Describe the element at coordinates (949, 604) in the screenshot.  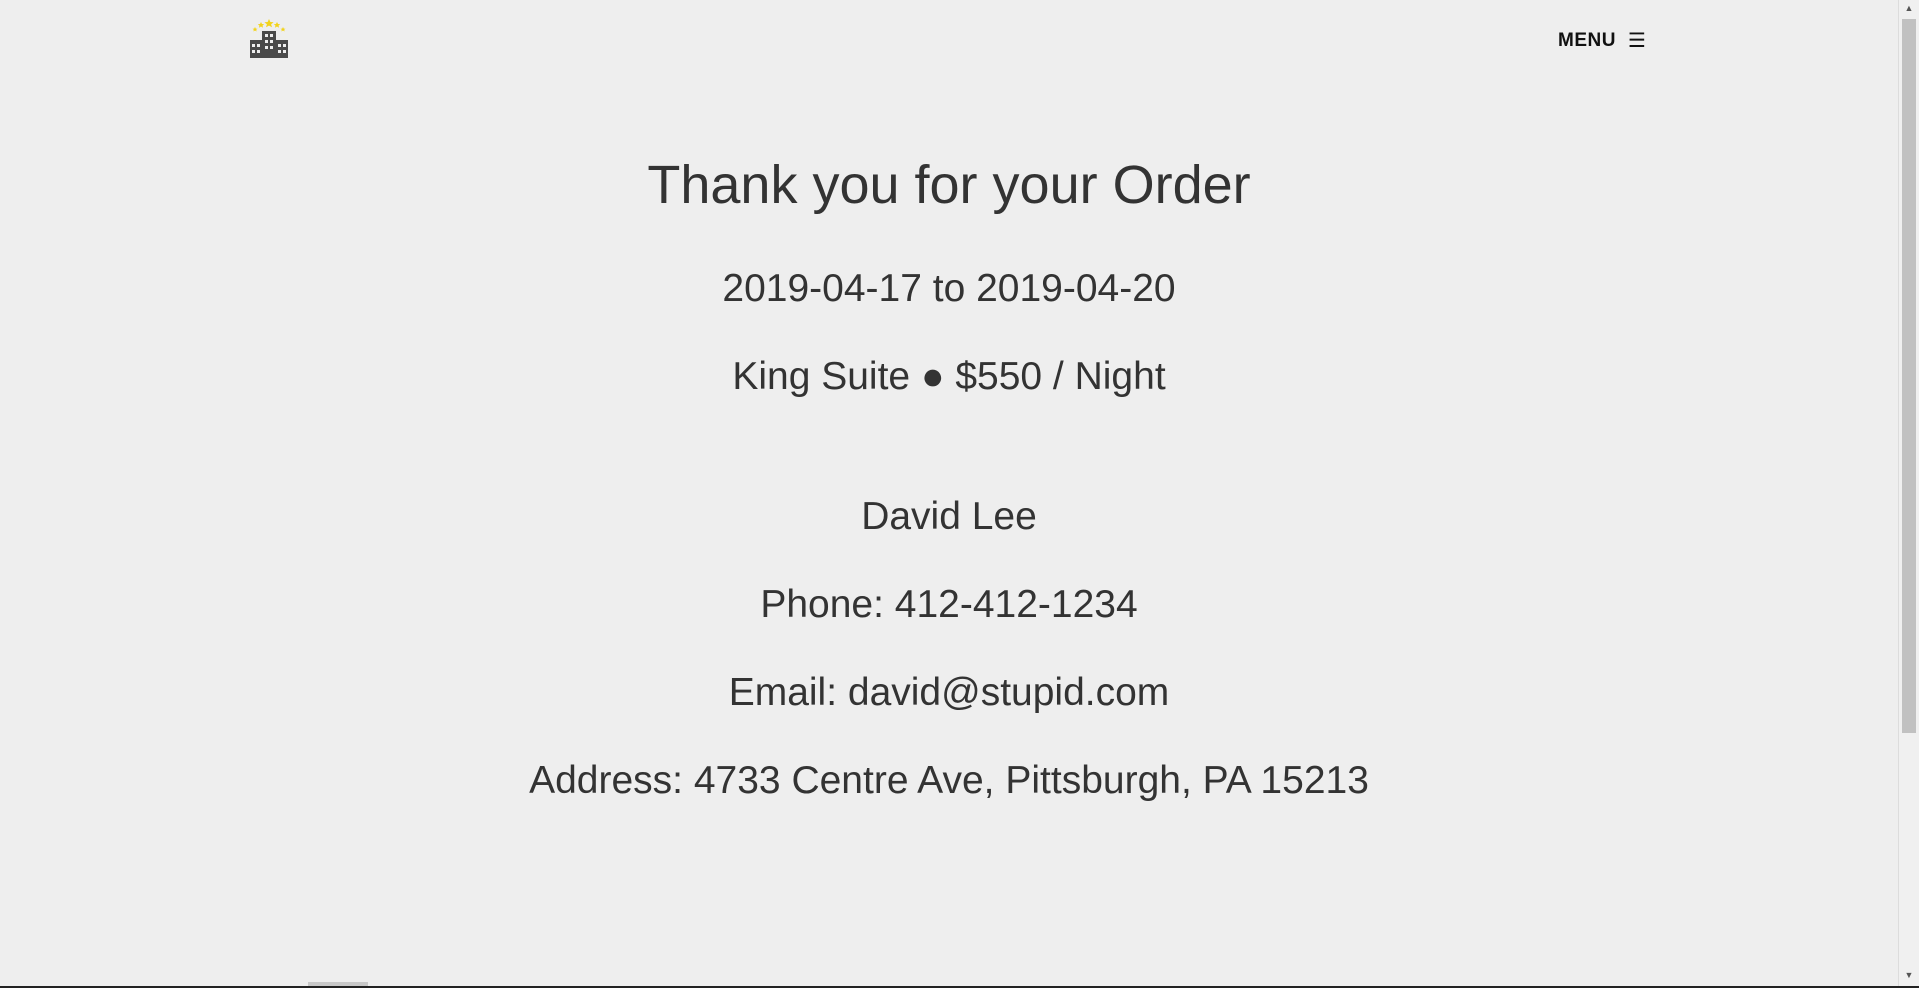
I see `guest-phone: Phone: 412-412-1234` at that location.